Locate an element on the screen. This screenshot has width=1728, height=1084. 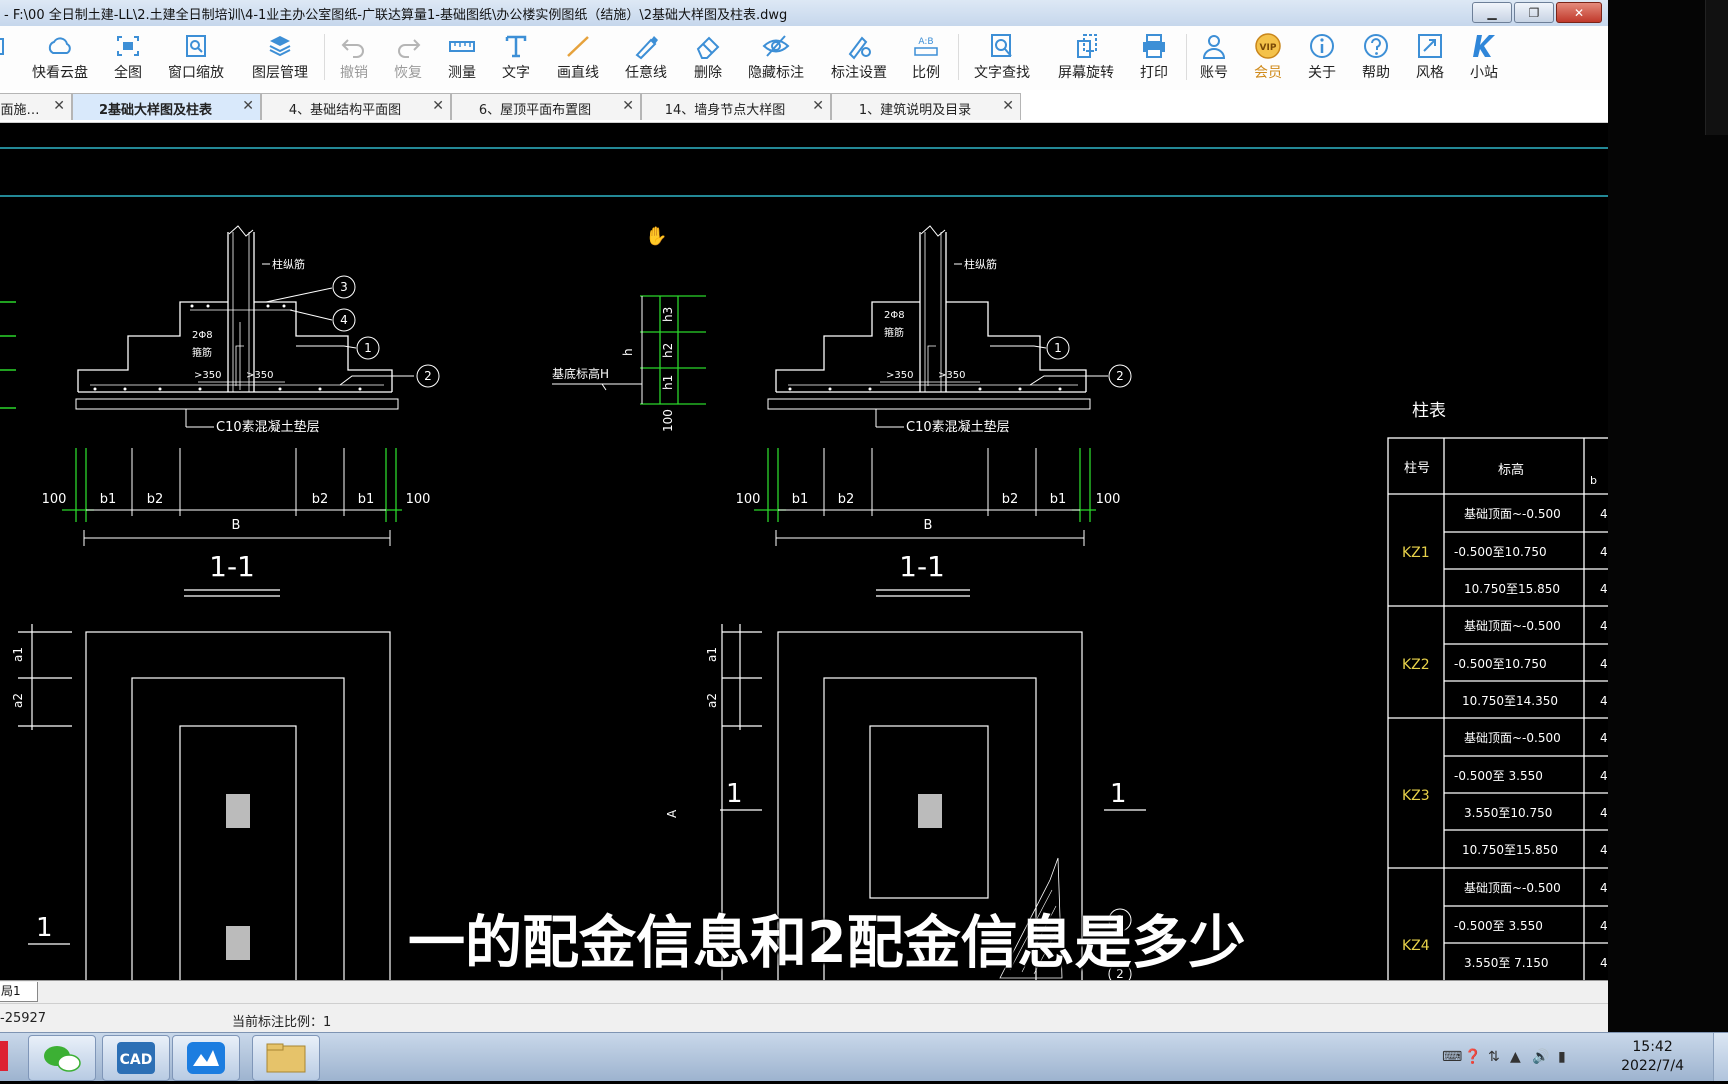
hide-annotation-icon is located at coordinates (776, 46).